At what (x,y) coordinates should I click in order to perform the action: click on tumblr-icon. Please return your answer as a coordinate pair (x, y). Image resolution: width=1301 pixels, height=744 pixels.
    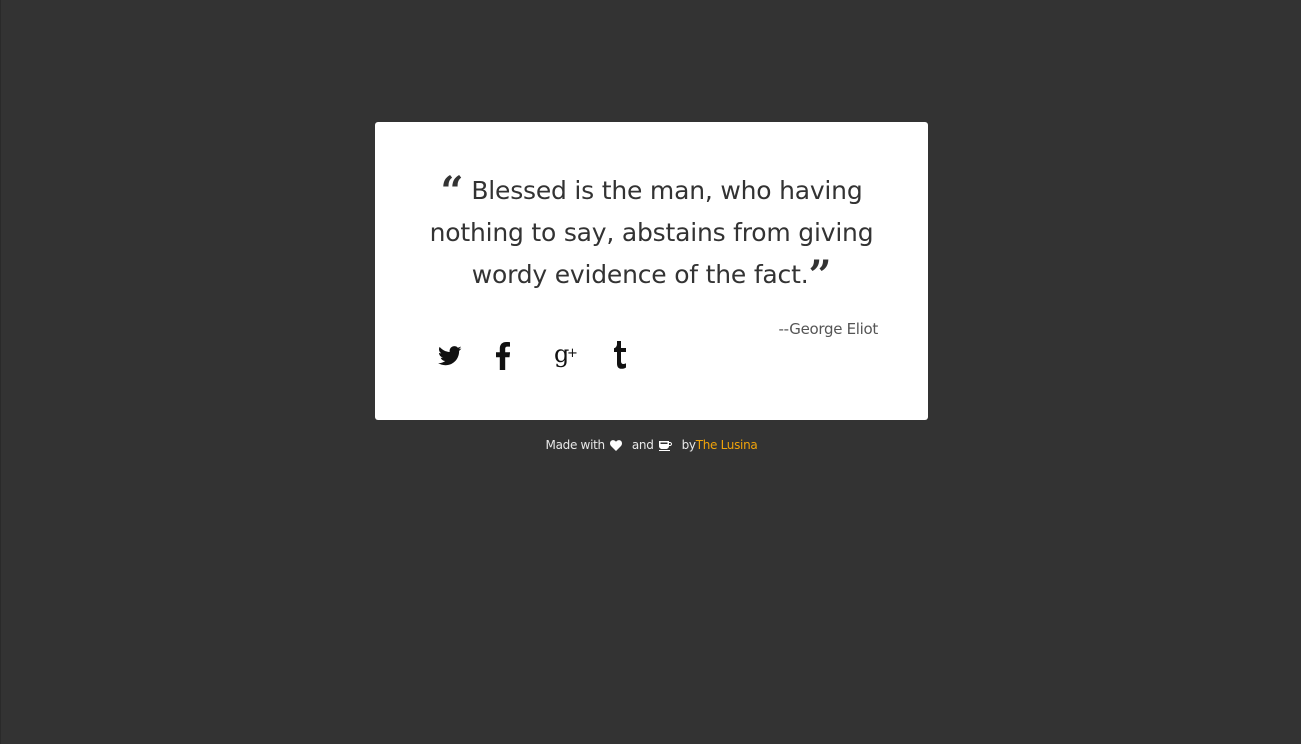
    Looking at the image, I should click on (620, 355).